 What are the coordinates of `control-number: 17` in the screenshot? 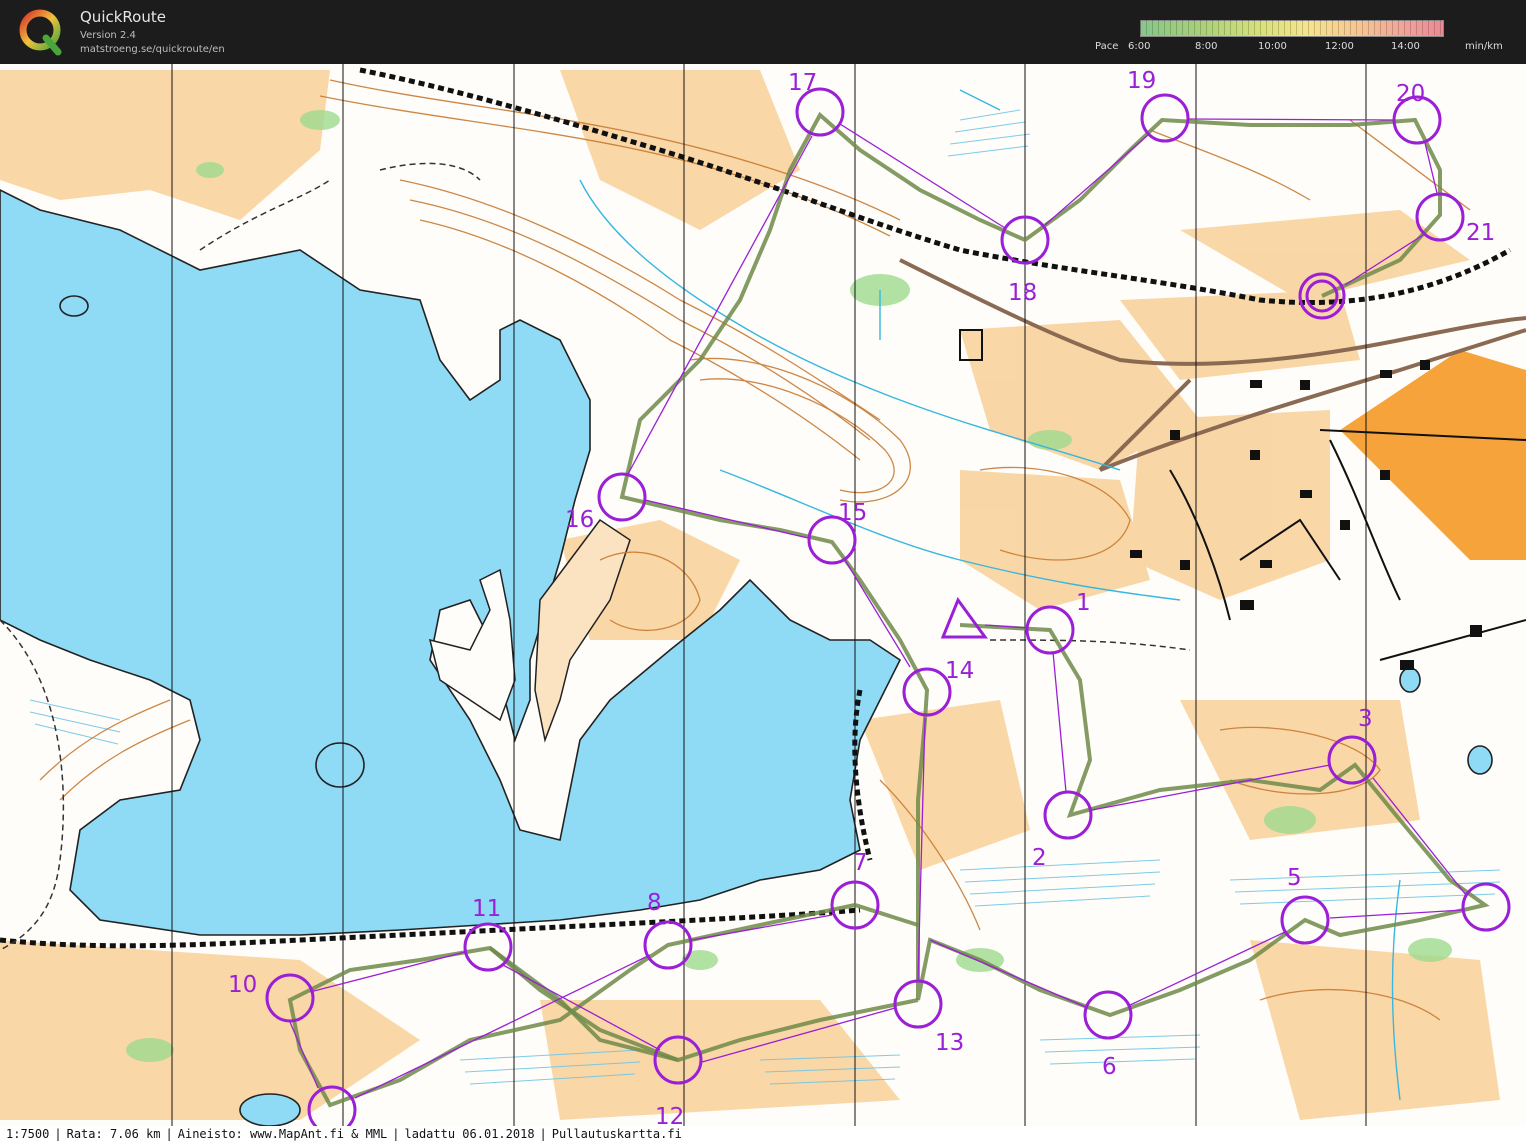 It's located at (802, 83).